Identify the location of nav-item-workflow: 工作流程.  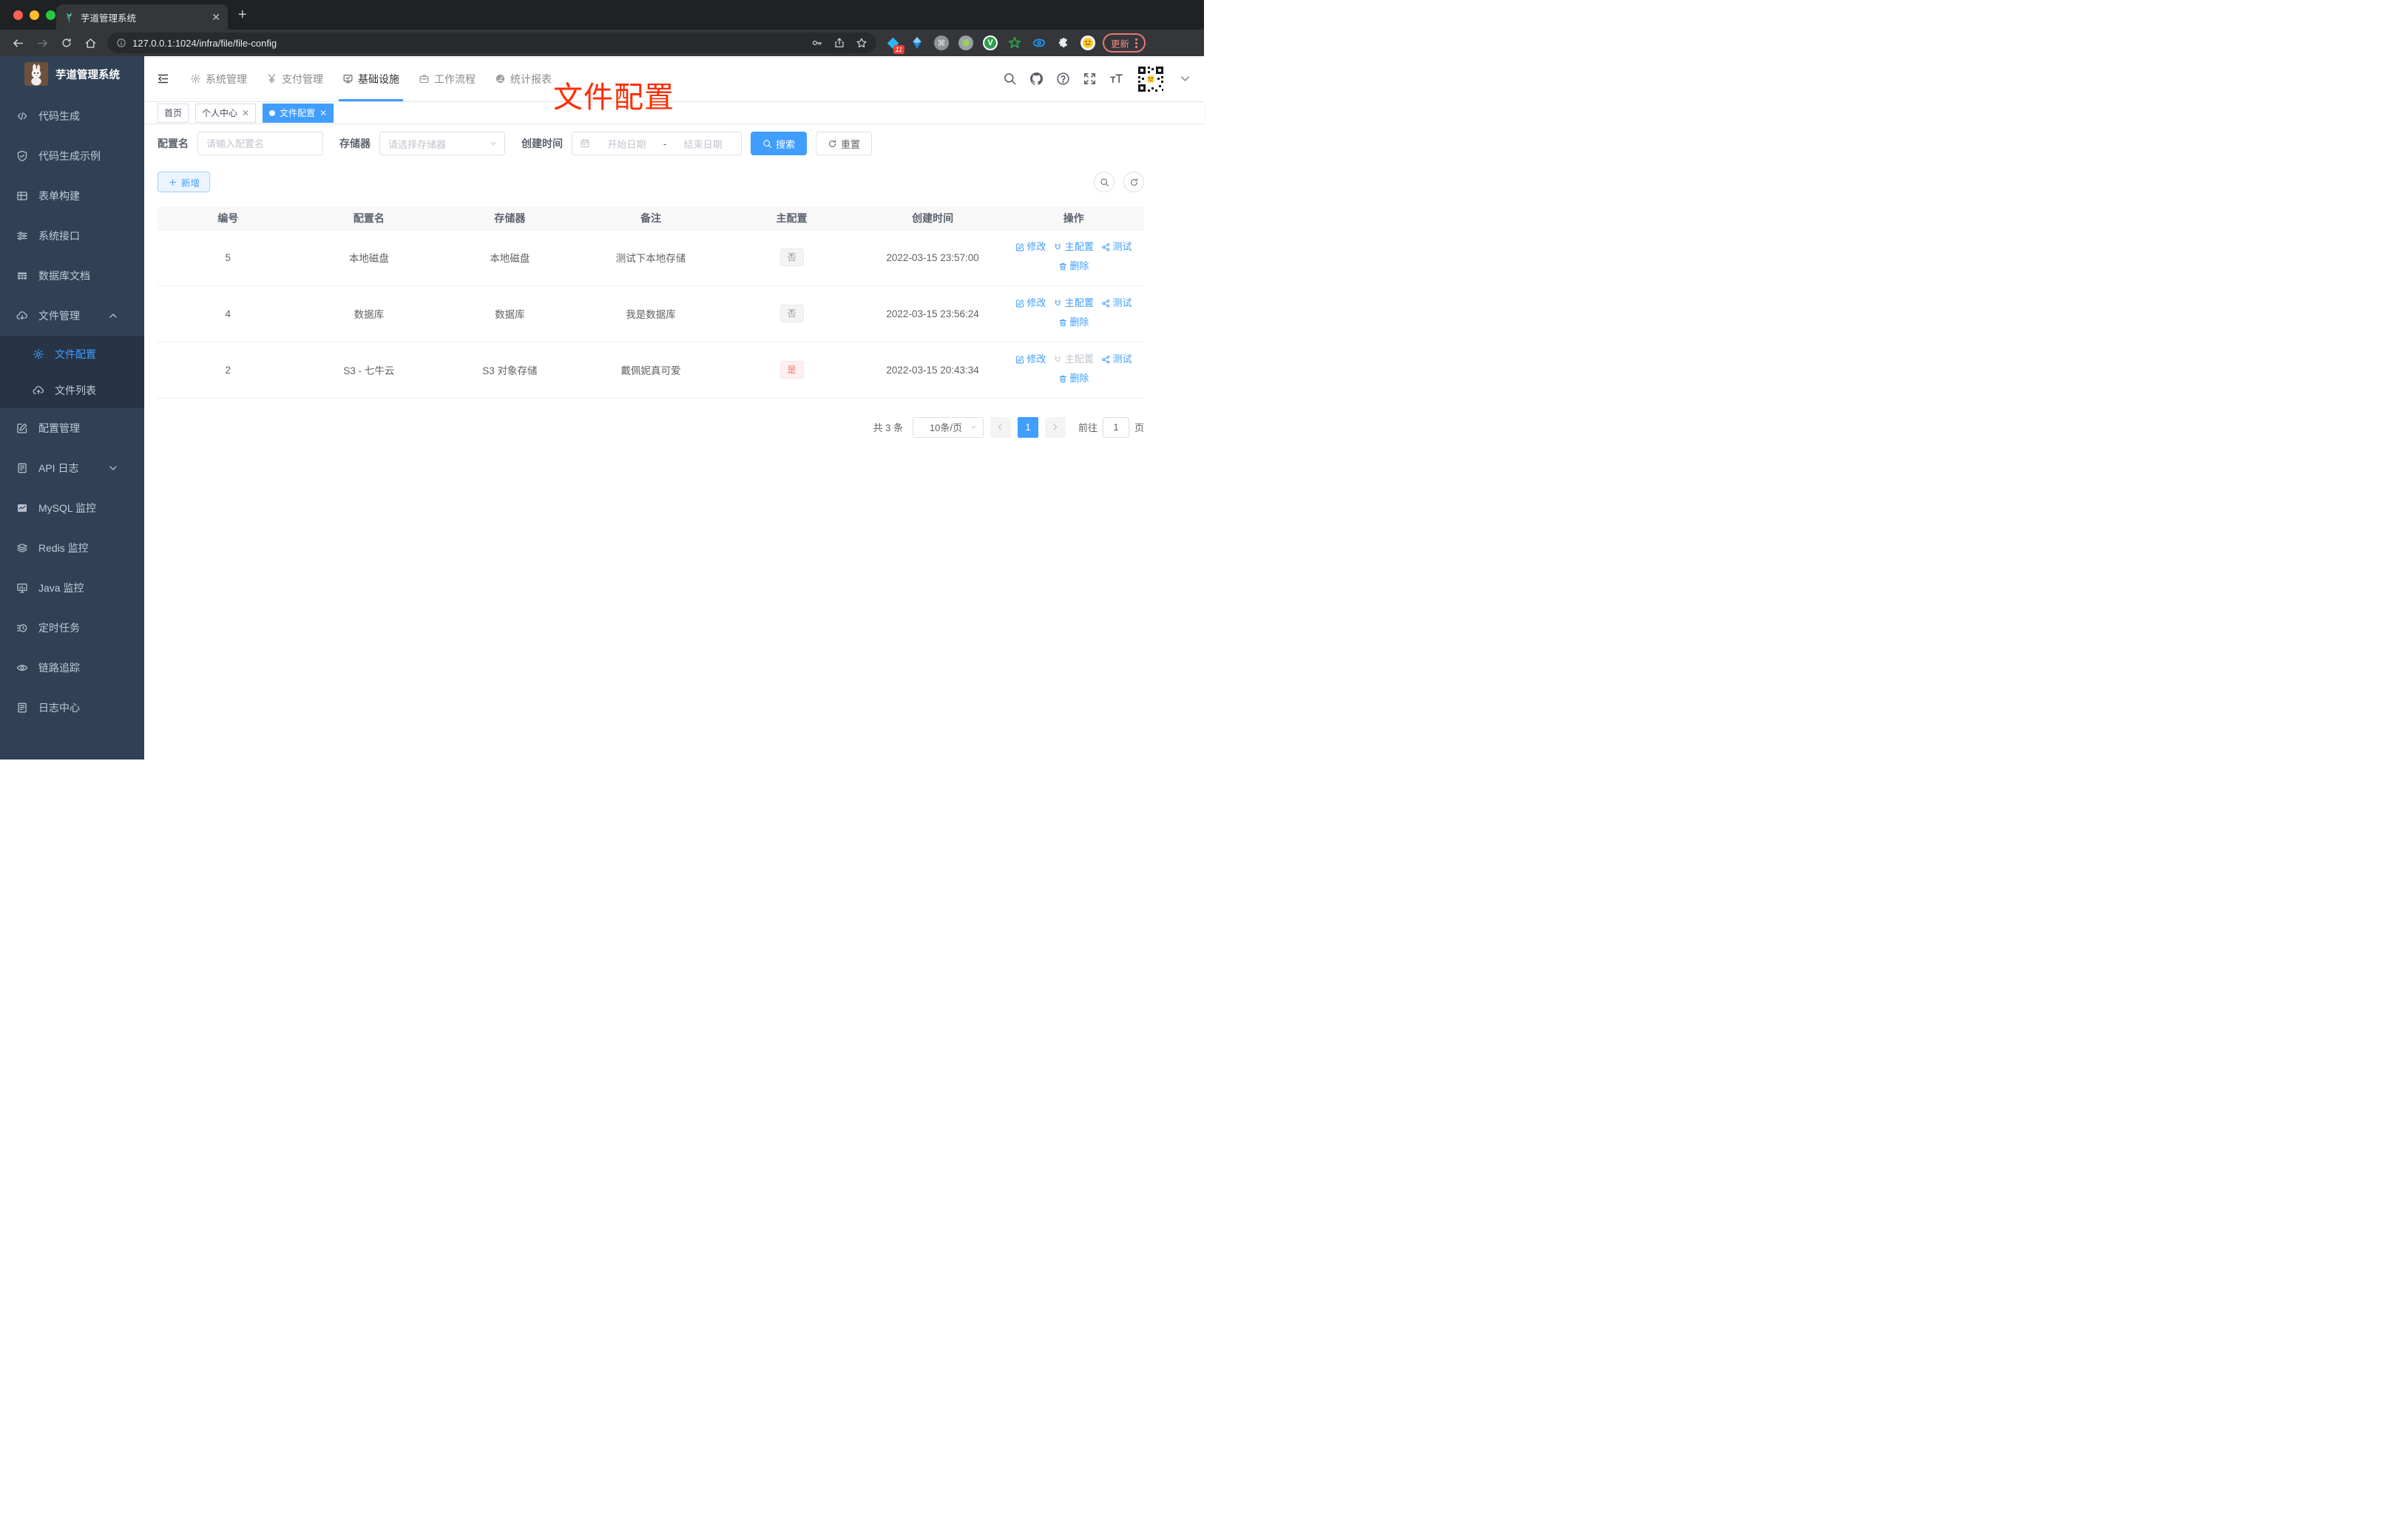
(447, 78).